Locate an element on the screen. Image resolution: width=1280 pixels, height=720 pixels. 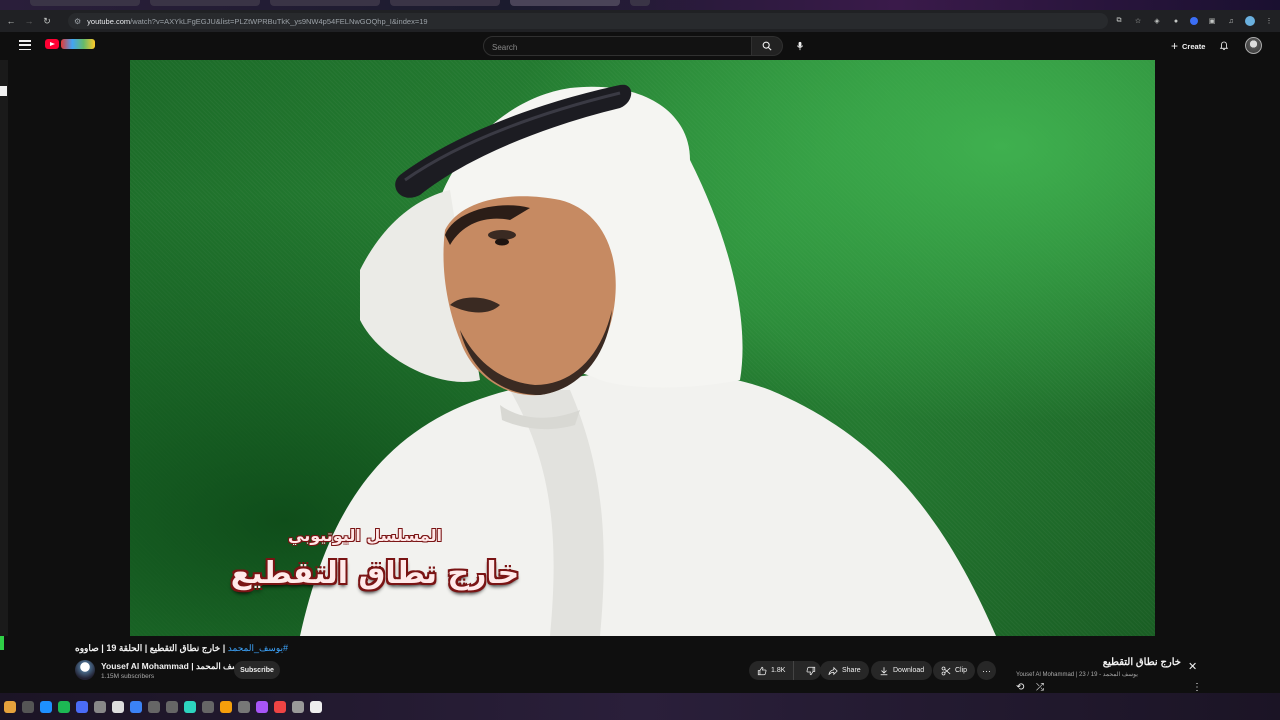
more-actions-button: ··· is located at coordinates (986, 670).